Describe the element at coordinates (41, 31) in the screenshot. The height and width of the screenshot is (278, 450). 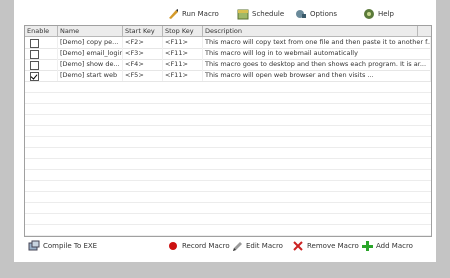
I see `col-enable: Enable` at that location.